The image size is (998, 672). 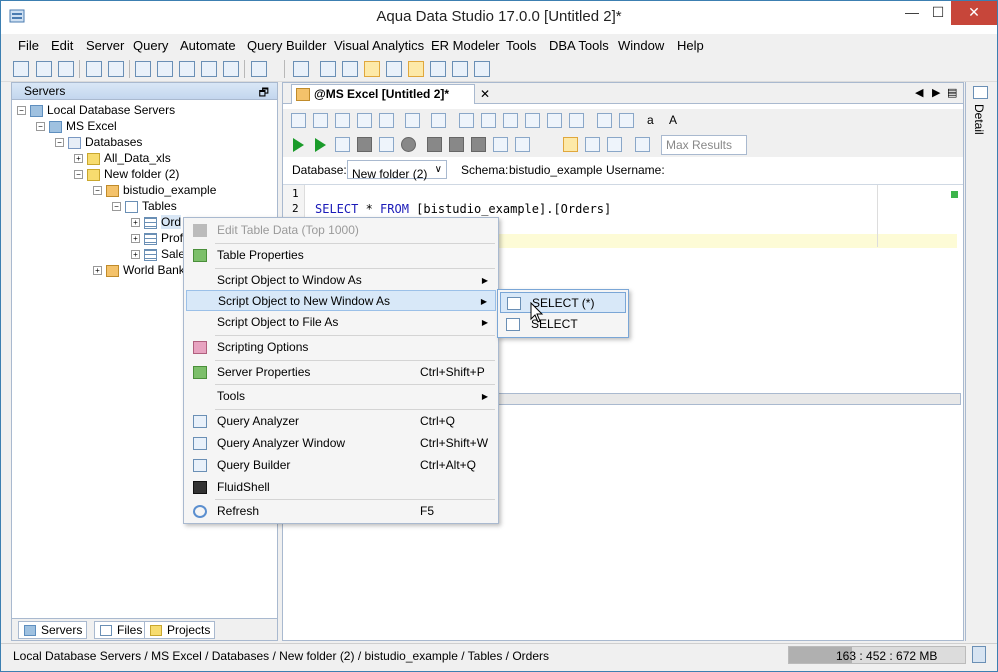 What do you see at coordinates (341, 255) in the screenshot?
I see `menu-item-table-properties: Table Properties` at bounding box center [341, 255].